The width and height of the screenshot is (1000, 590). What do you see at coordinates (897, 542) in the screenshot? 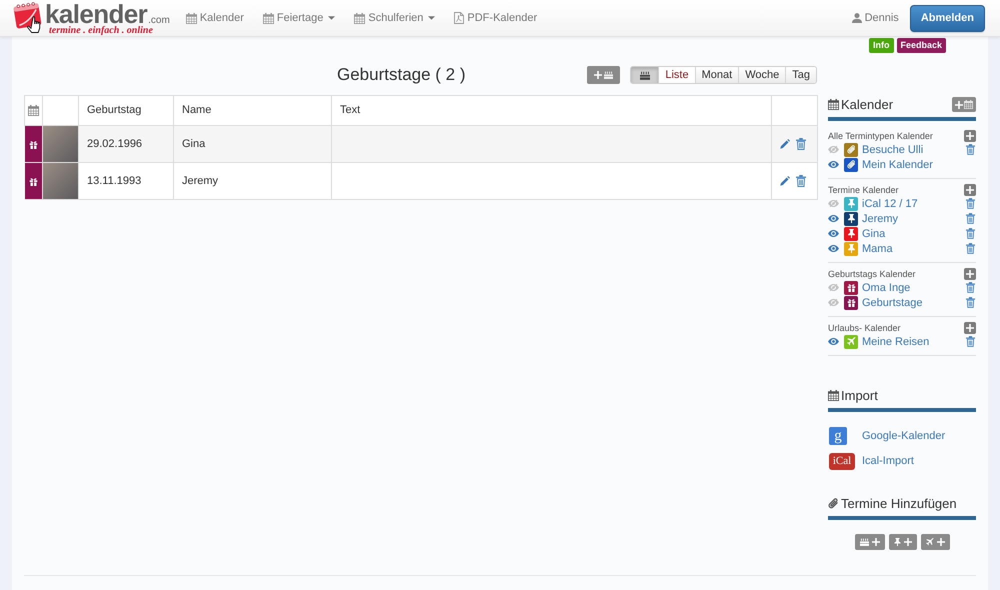
I see `pushpin-icon` at bounding box center [897, 542].